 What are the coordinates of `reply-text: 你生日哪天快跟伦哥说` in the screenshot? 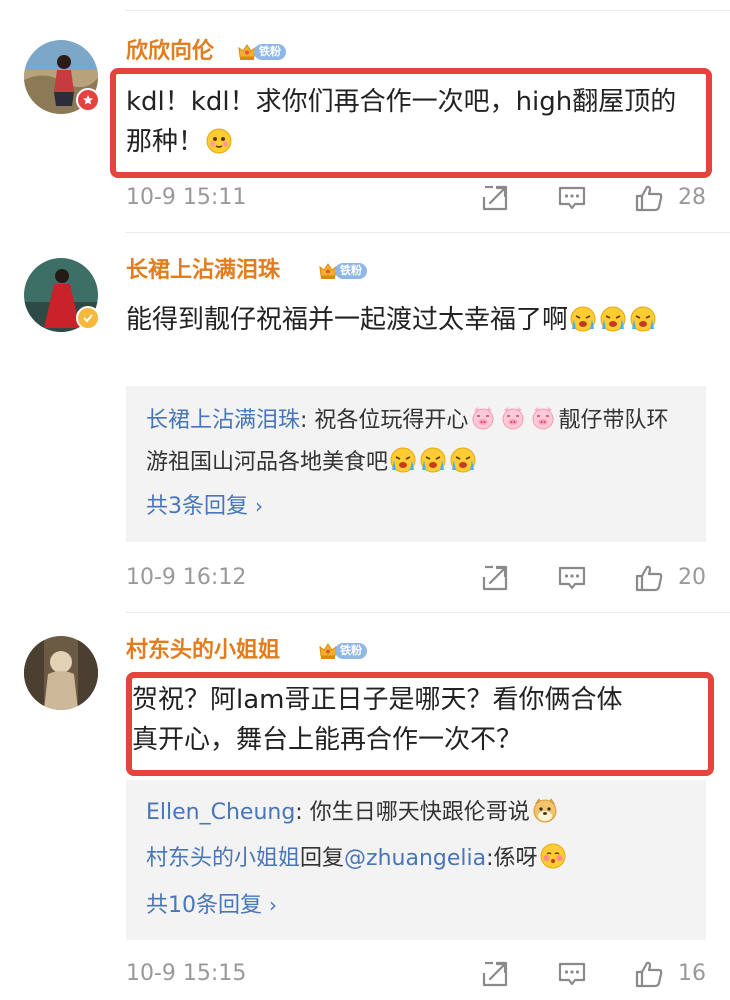 It's located at (419, 812).